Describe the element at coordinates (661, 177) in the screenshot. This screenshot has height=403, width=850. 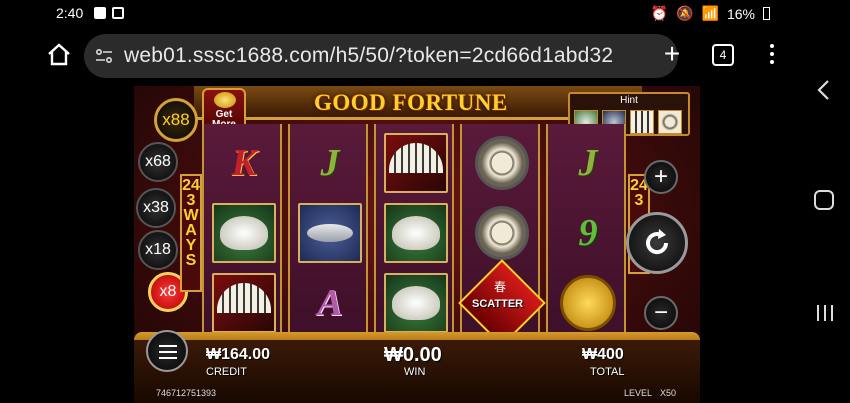
I see `bet-plus-button: +` at that location.